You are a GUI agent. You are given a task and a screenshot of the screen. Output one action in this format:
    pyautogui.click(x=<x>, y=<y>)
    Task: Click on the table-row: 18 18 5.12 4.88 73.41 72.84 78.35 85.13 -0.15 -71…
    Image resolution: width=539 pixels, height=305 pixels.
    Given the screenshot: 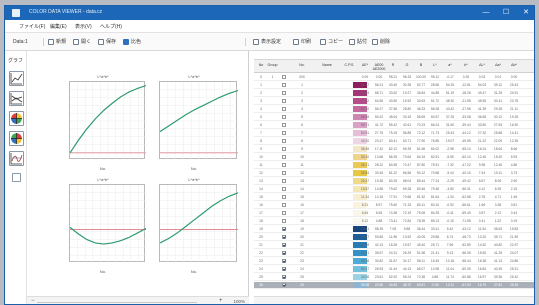 What is the action you would take?
    pyautogui.click(x=394, y=221)
    